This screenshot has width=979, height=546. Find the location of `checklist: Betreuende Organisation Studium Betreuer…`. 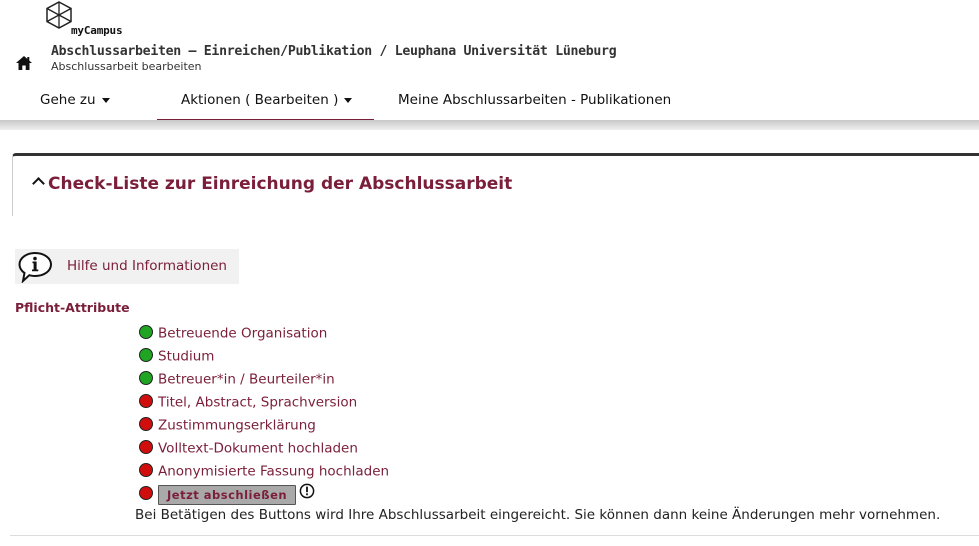

checklist: Betreuende Organisation Studium Betreuer… is located at coordinates (264, 402).